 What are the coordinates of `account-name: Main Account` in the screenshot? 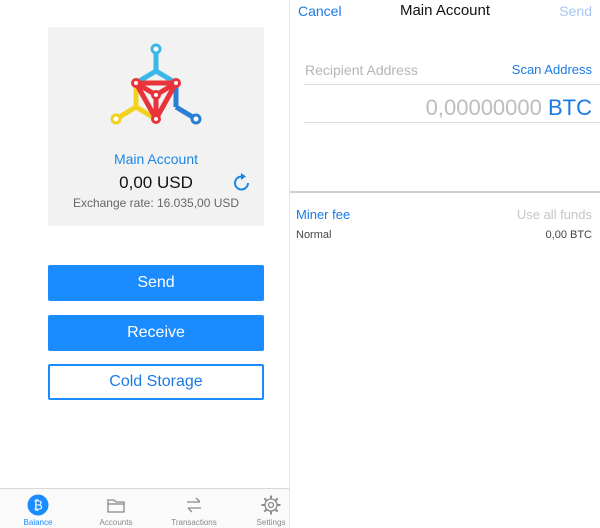 It's located at (156, 159).